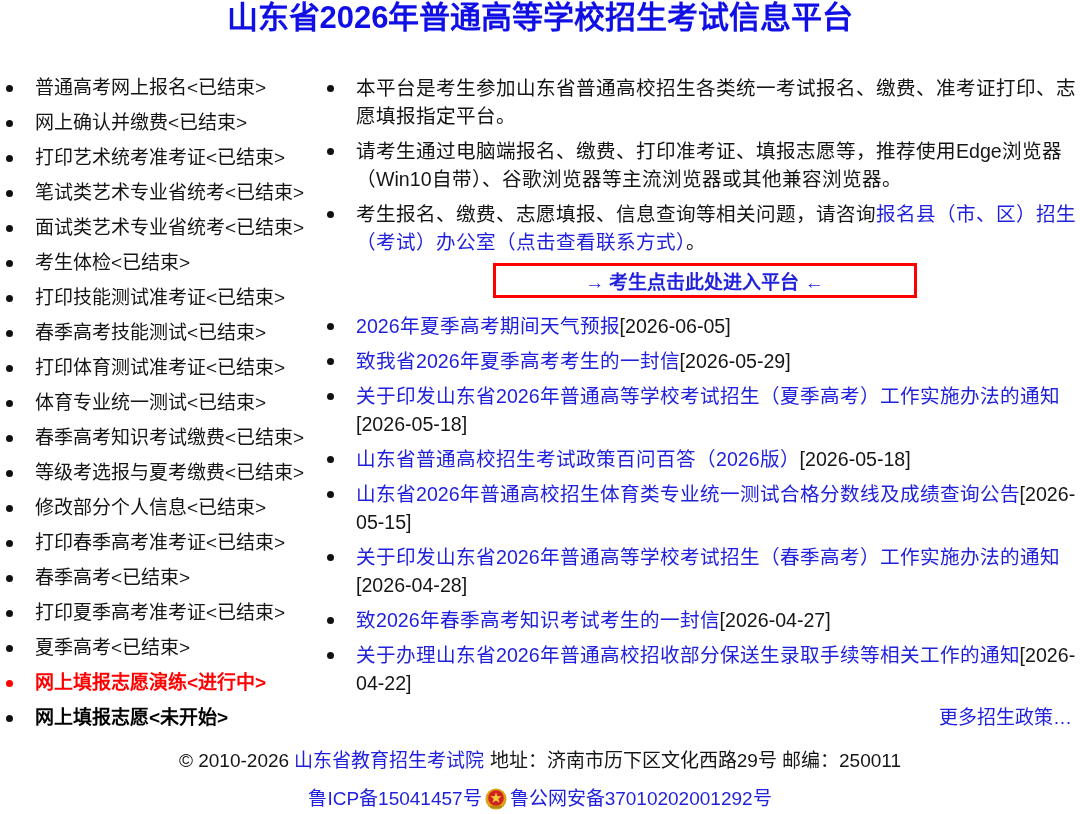 The width and height of the screenshot is (1080, 814). I want to click on sidebar-link: 等级考选报与夏考缴费<已结束>, so click(170, 473).